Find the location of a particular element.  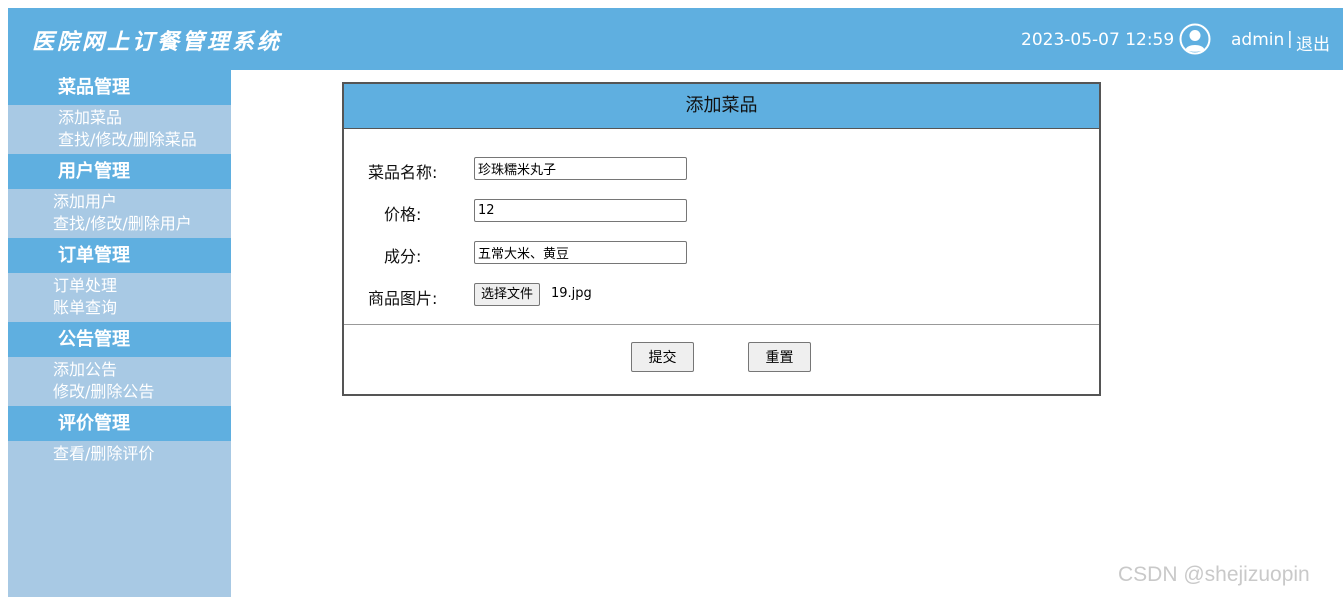

price-input is located at coordinates (580, 210).